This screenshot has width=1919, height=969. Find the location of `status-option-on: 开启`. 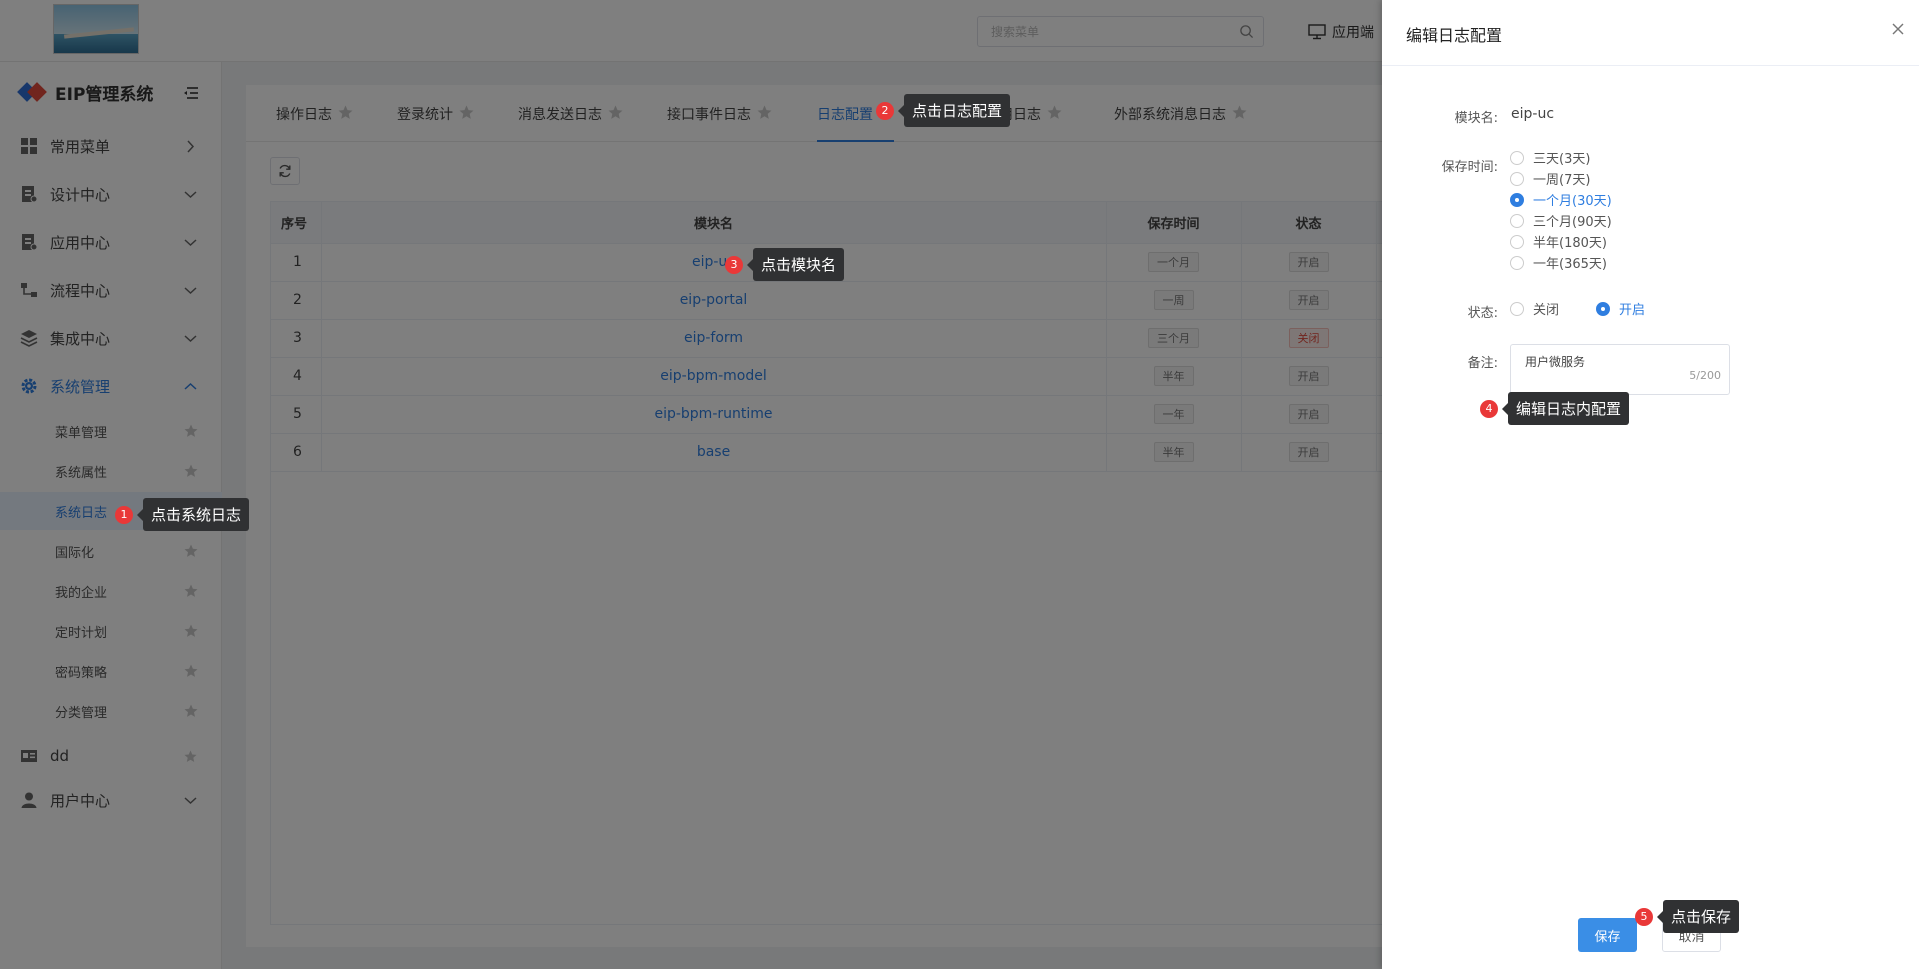

status-option-on: 开启 is located at coordinates (1620, 308).